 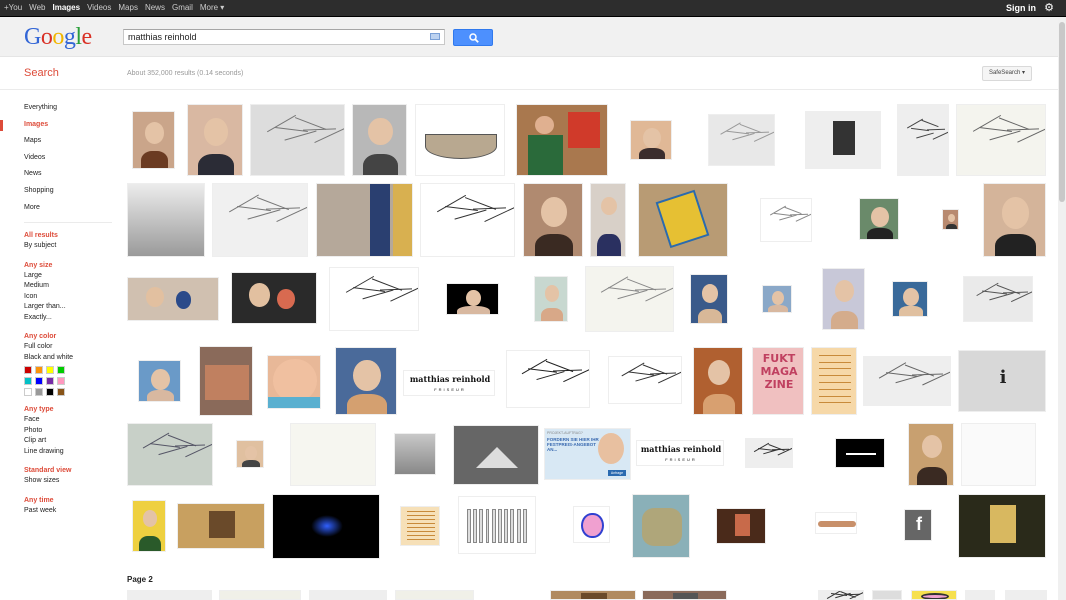 What do you see at coordinates (57, 158) in the screenshot?
I see `sidebar-item-videos: Videos` at bounding box center [57, 158].